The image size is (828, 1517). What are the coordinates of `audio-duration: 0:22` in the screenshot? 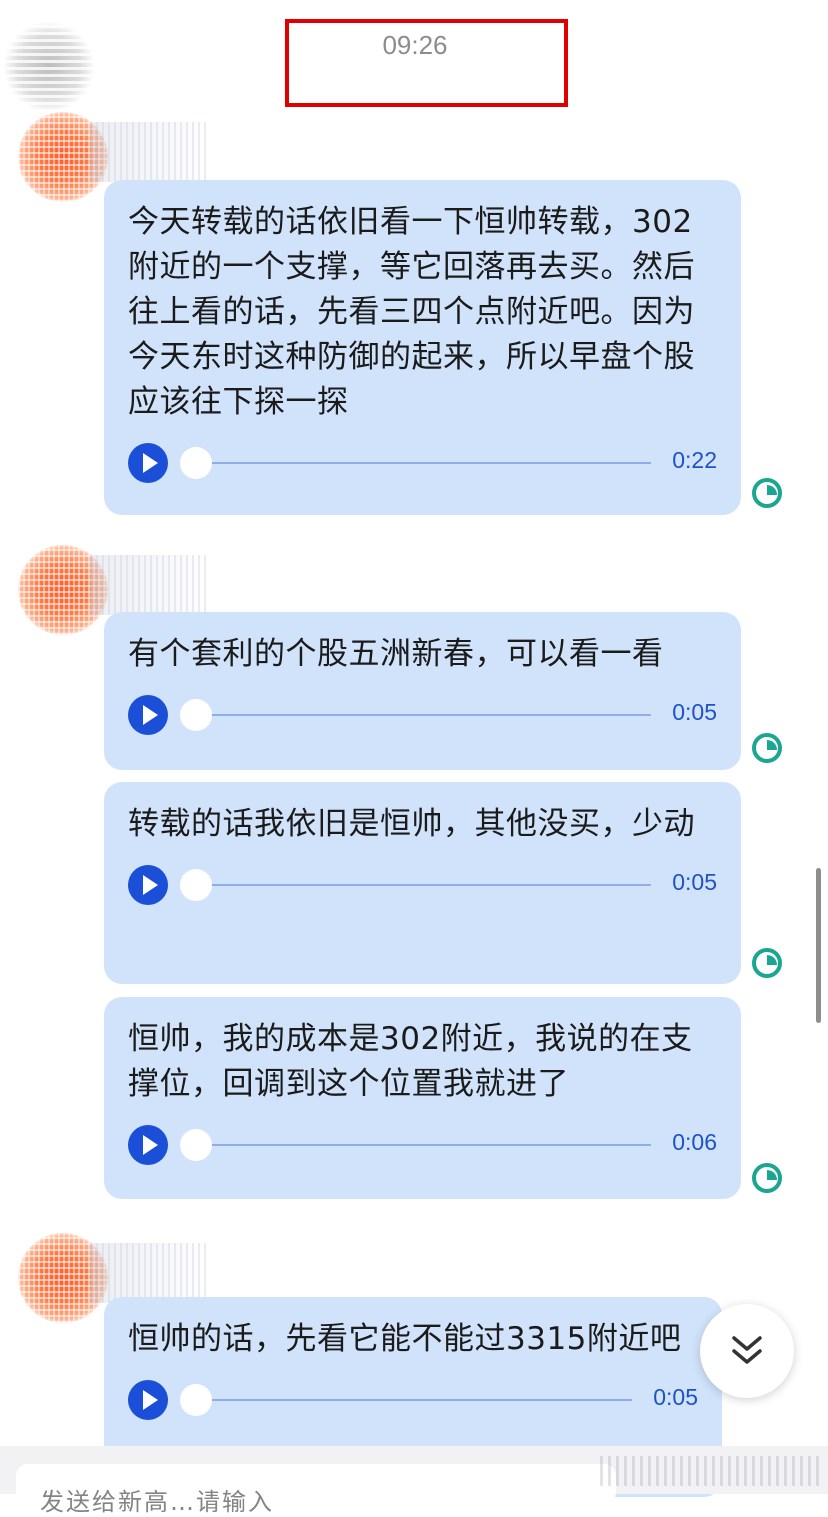 It's located at (694, 460).